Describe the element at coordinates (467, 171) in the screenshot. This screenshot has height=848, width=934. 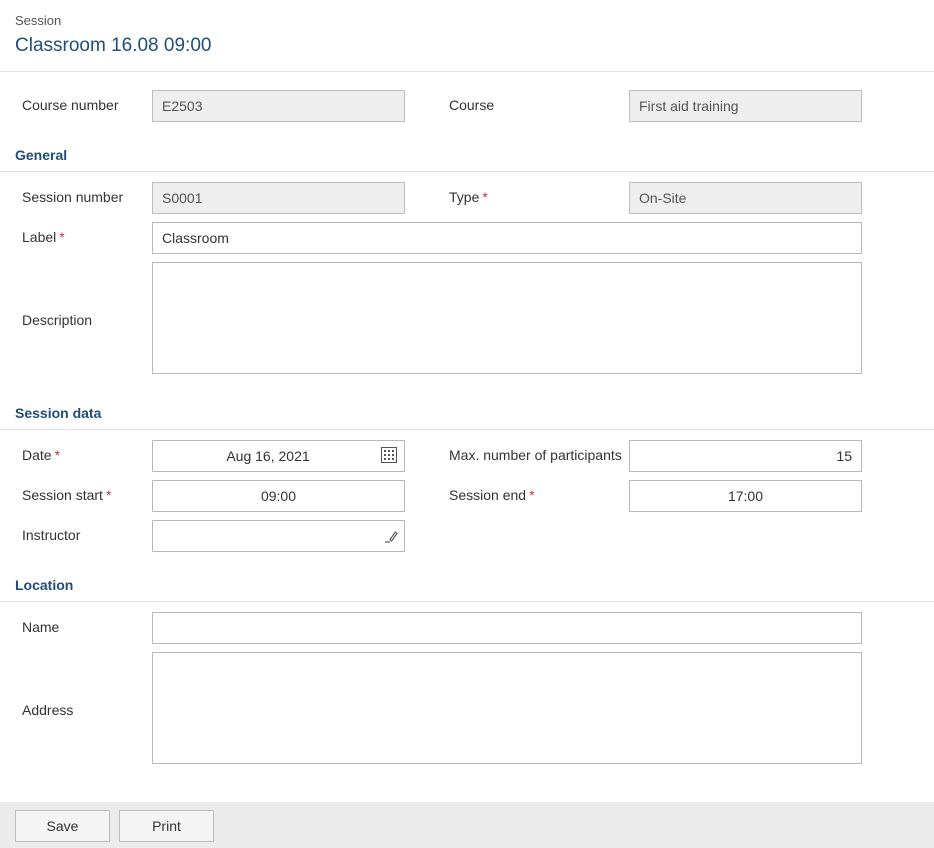
I see `section-divider-general` at that location.